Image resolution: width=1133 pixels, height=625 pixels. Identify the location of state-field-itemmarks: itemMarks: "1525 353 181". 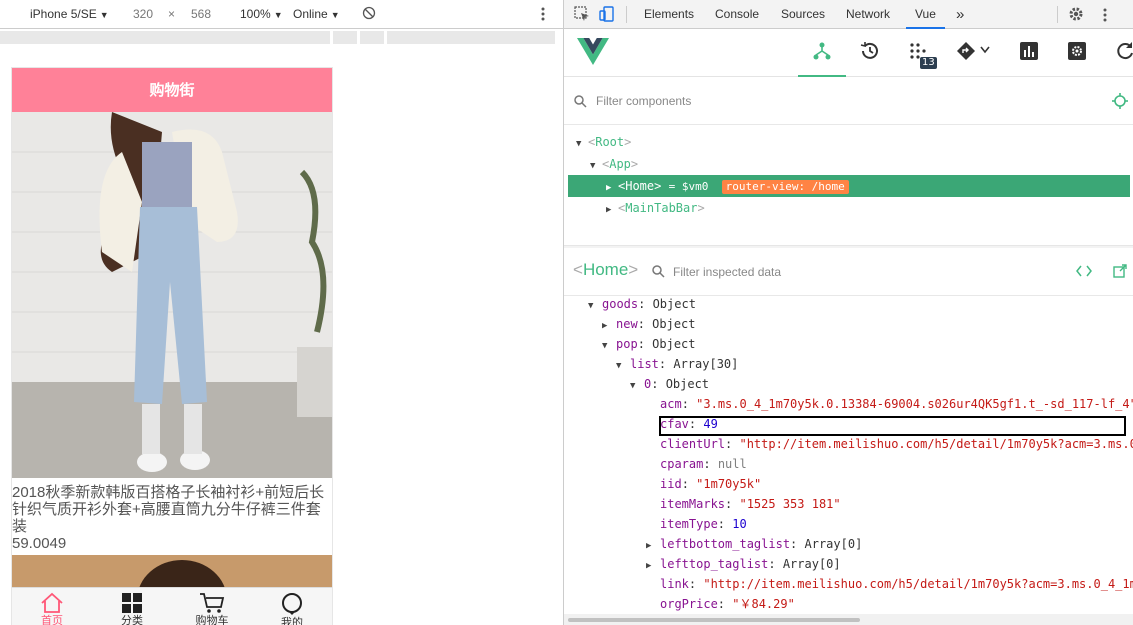
(750, 504).